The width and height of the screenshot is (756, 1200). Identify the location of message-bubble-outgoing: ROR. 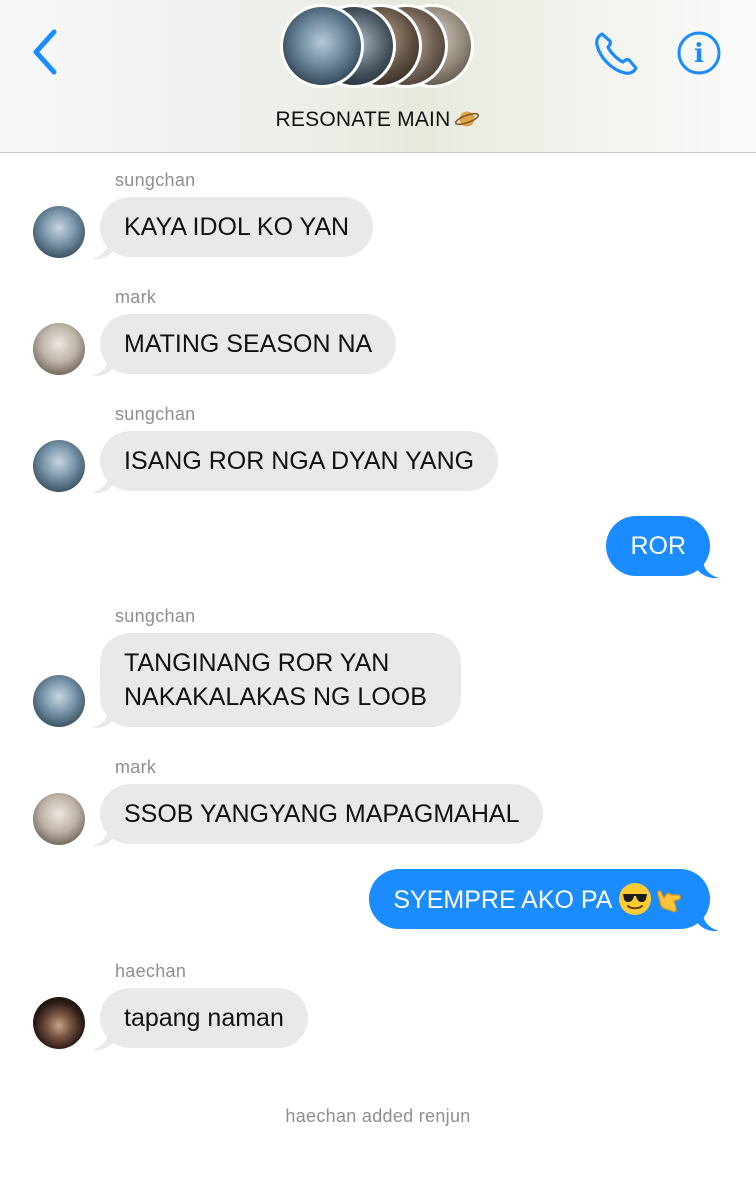
(658, 546).